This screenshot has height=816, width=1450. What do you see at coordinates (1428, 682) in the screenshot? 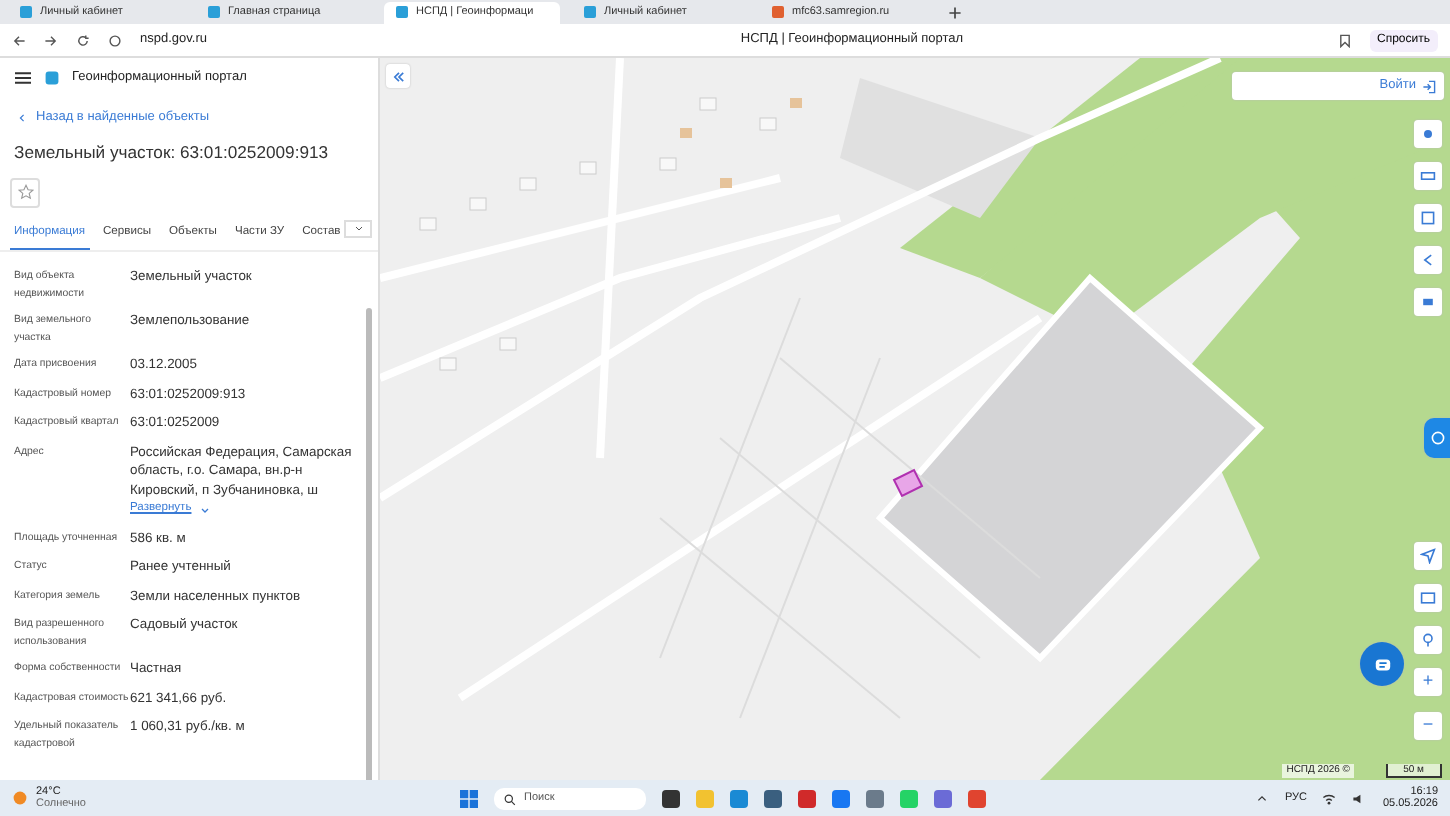
I see `zoom-in-button: +` at bounding box center [1428, 682].